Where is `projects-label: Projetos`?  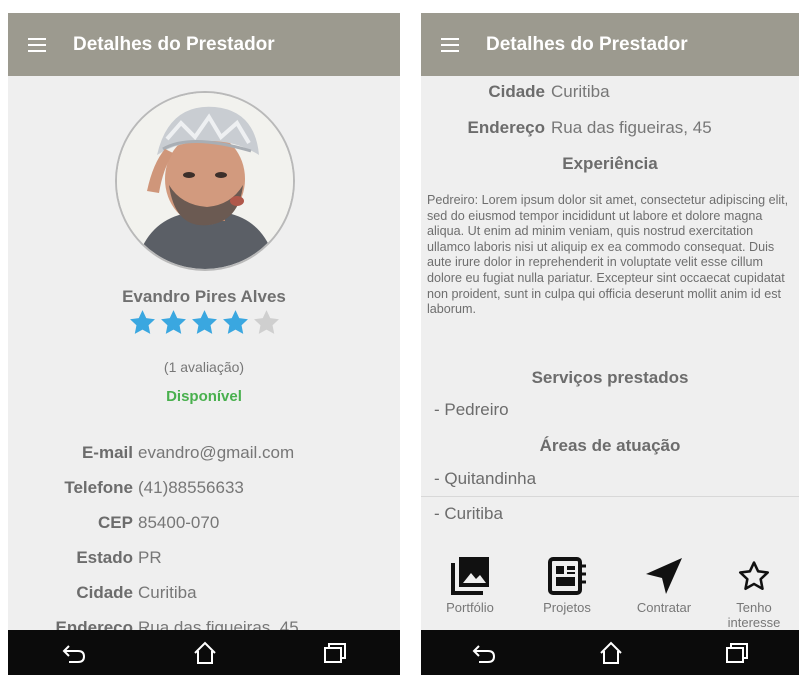 projects-label: Projetos is located at coordinates (567, 607).